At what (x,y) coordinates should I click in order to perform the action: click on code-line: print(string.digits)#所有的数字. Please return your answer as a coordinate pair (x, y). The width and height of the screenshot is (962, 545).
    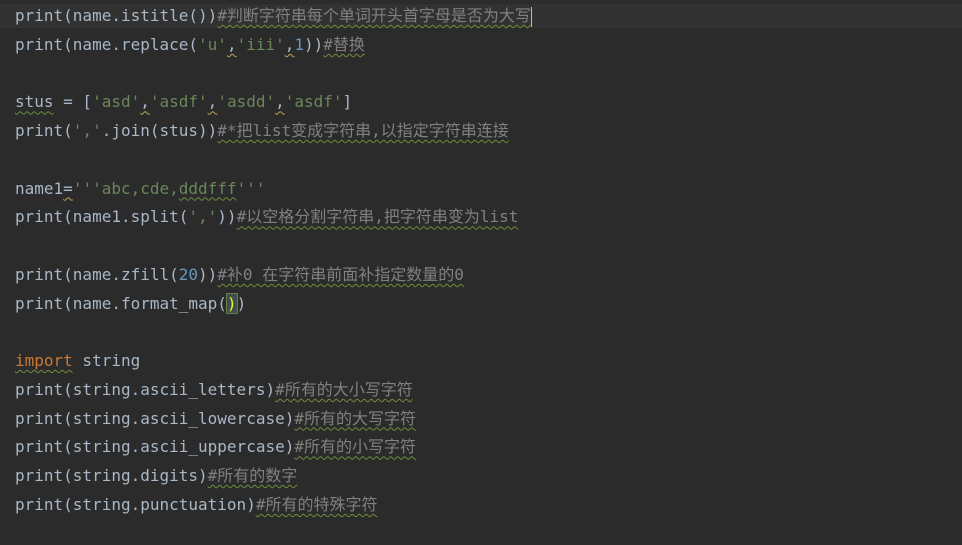
    Looking at the image, I should click on (156, 476).